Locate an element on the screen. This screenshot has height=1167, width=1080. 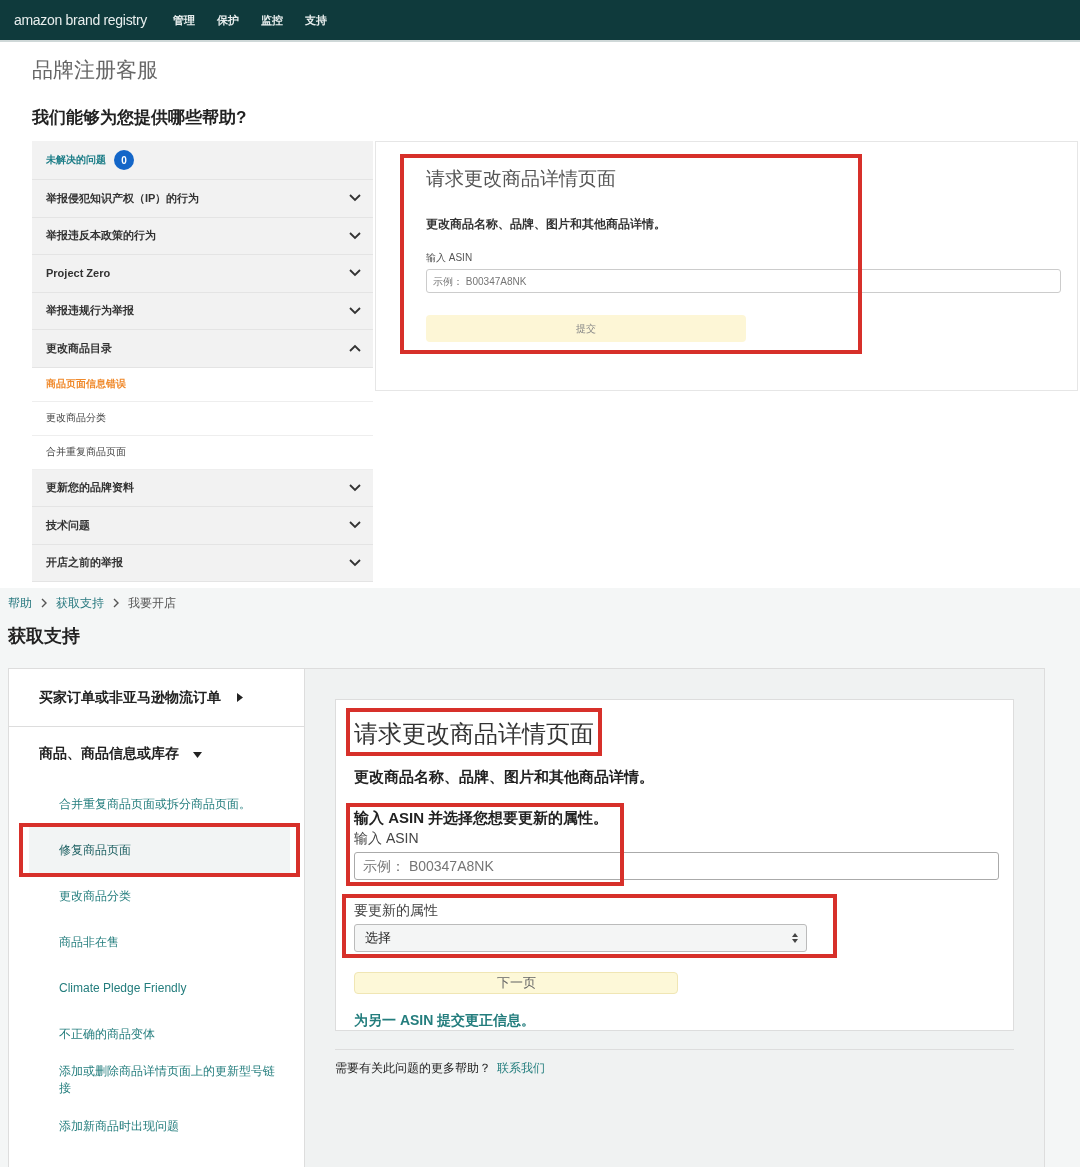
nav-link: 添加或删除商品详情页面上的更新型号链接 is located at coordinates (159, 1080).